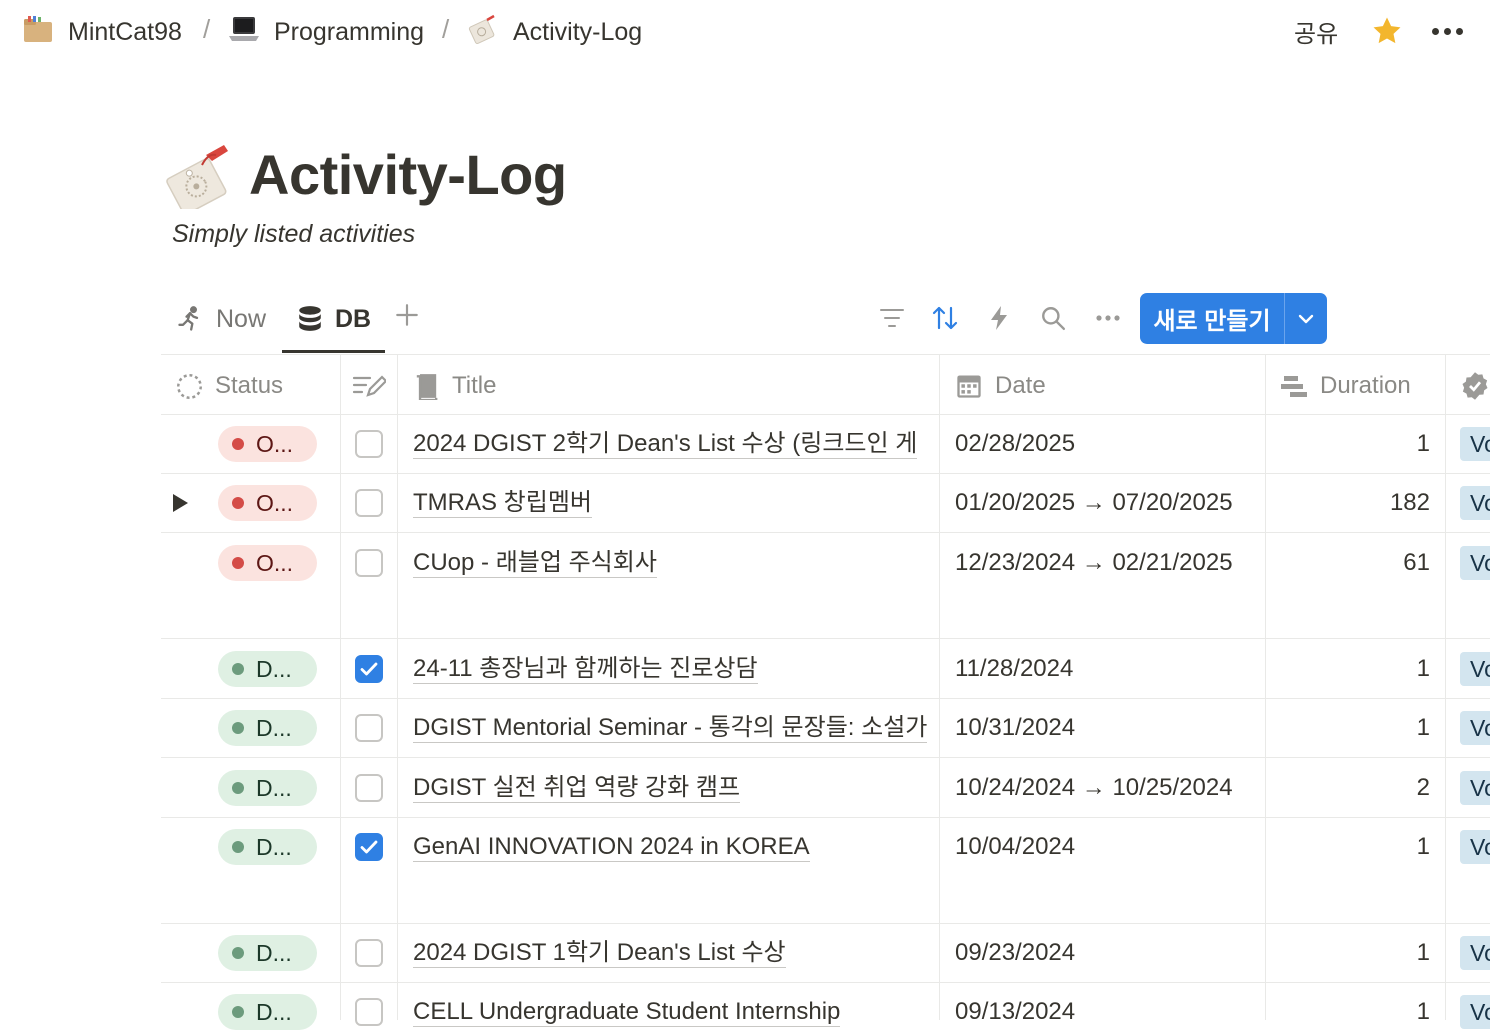 The image size is (1490, 1032). What do you see at coordinates (999, 318) in the screenshot?
I see `automation-lightning-icon` at bounding box center [999, 318].